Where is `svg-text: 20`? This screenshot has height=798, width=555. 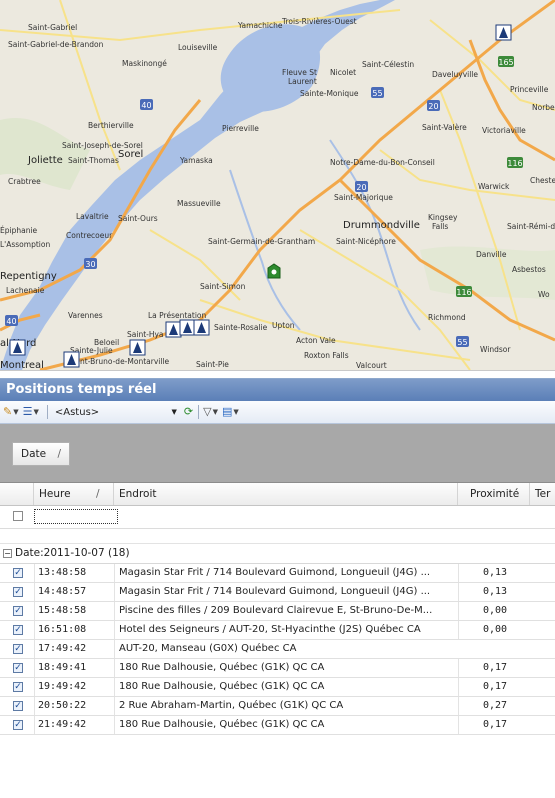 svg-text: 20 is located at coordinates (433, 106).